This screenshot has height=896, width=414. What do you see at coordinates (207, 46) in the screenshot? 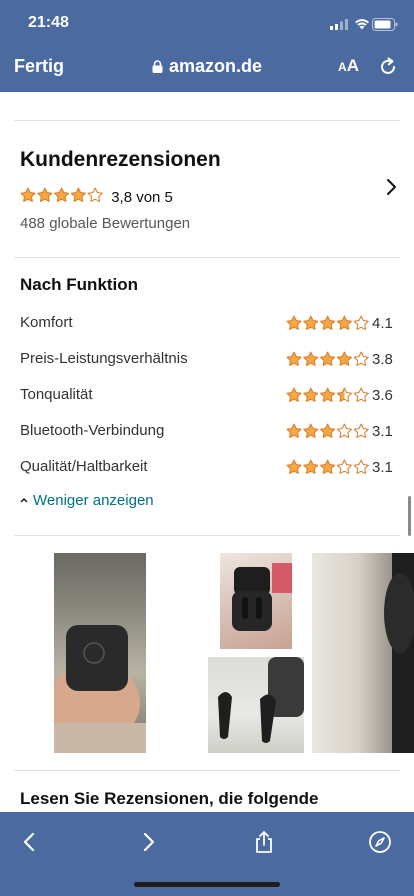
I see `browser-top-bar: 21:48 Fertig amazon.de AA` at bounding box center [207, 46].